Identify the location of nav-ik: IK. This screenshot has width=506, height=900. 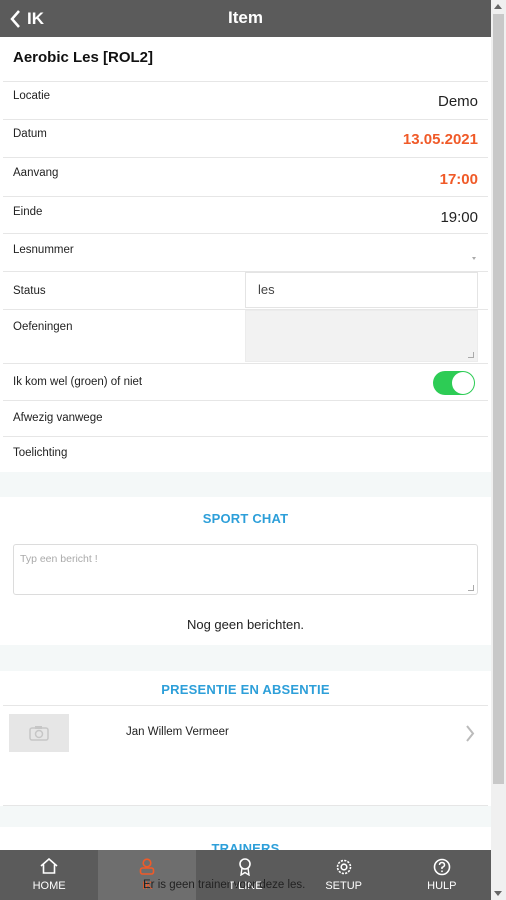
(147, 875).